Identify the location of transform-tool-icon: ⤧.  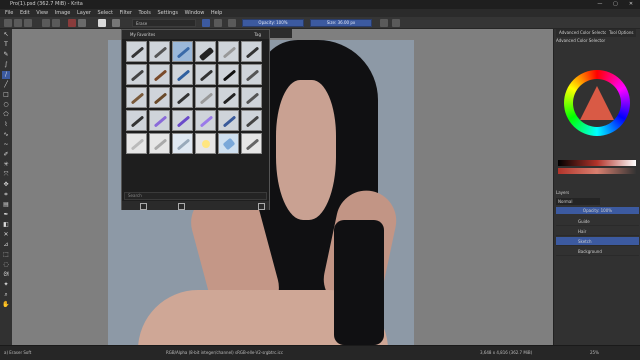
(6, 175).